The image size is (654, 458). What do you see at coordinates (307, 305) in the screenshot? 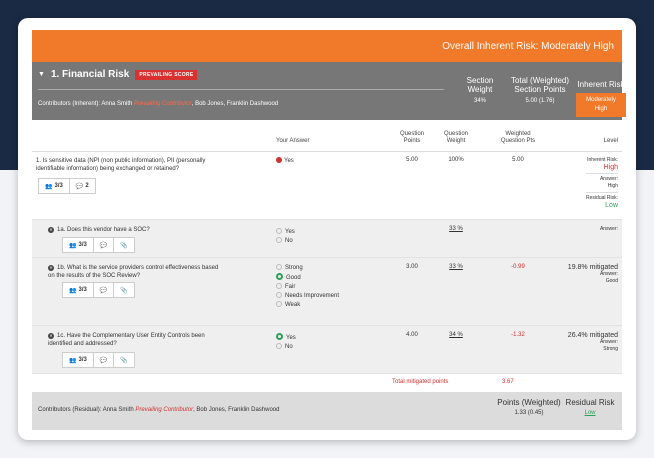
I see `option-weak: Weak` at bounding box center [307, 305].